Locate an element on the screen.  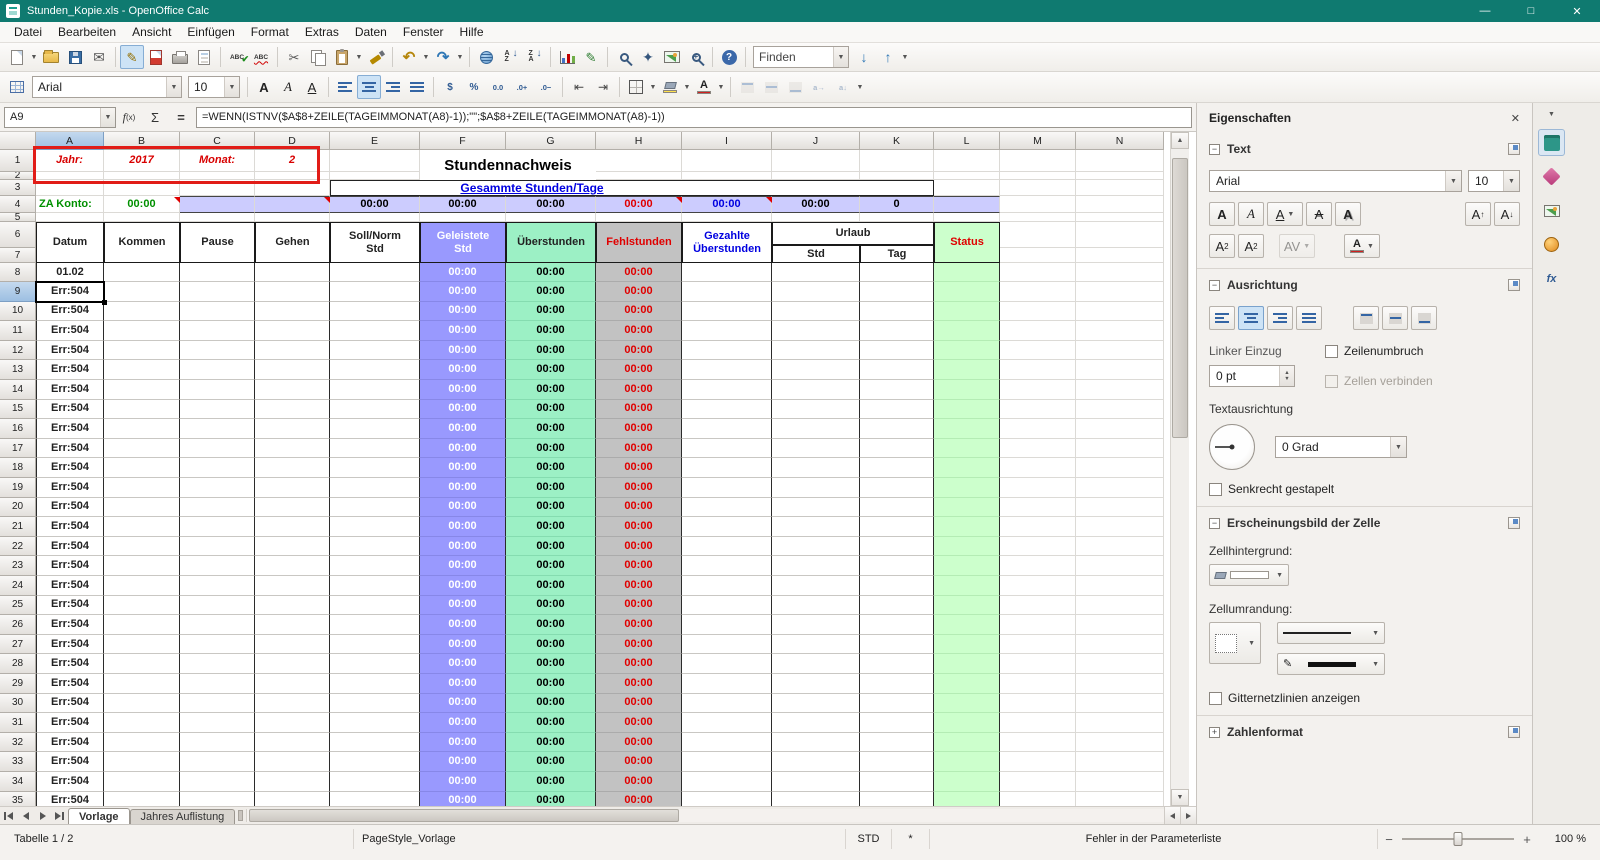
cell-C22 is located at coordinates (217, 546).